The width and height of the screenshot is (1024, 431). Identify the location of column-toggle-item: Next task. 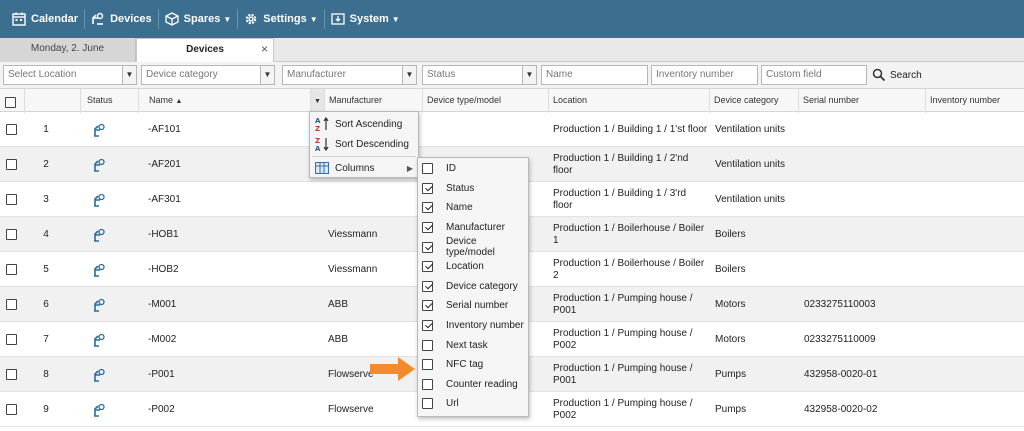
(473, 345).